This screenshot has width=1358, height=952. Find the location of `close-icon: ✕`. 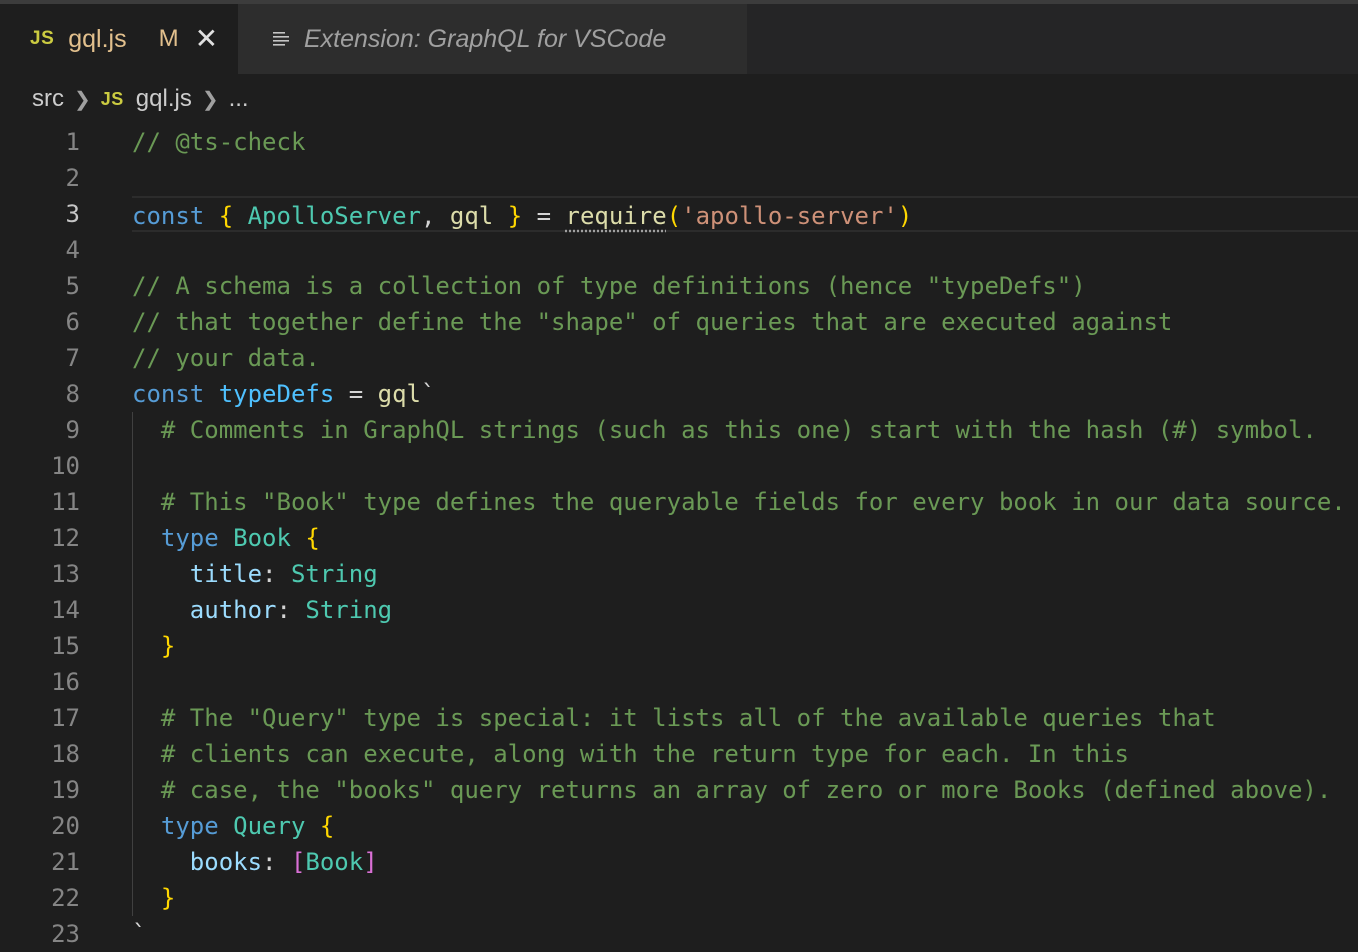

close-icon: ✕ is located at coordinates (206, 39).